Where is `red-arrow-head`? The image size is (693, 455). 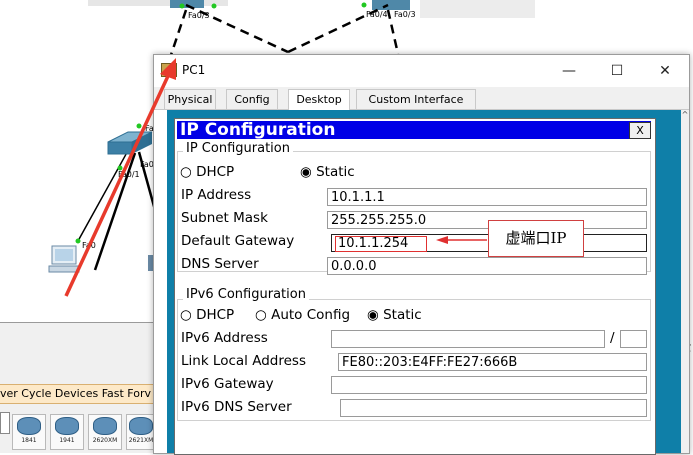 red-arrow-head is located at coordinates (168, 69).